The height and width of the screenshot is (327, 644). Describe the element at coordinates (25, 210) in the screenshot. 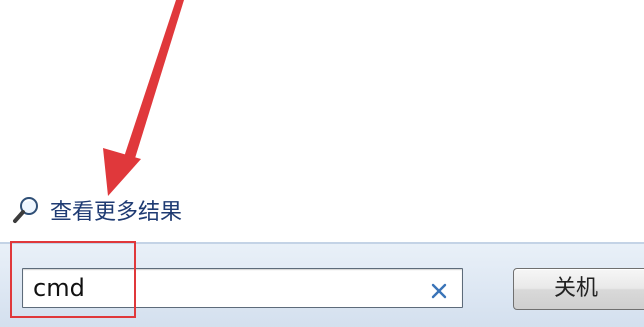

I see `magnifier-icon` at that location.